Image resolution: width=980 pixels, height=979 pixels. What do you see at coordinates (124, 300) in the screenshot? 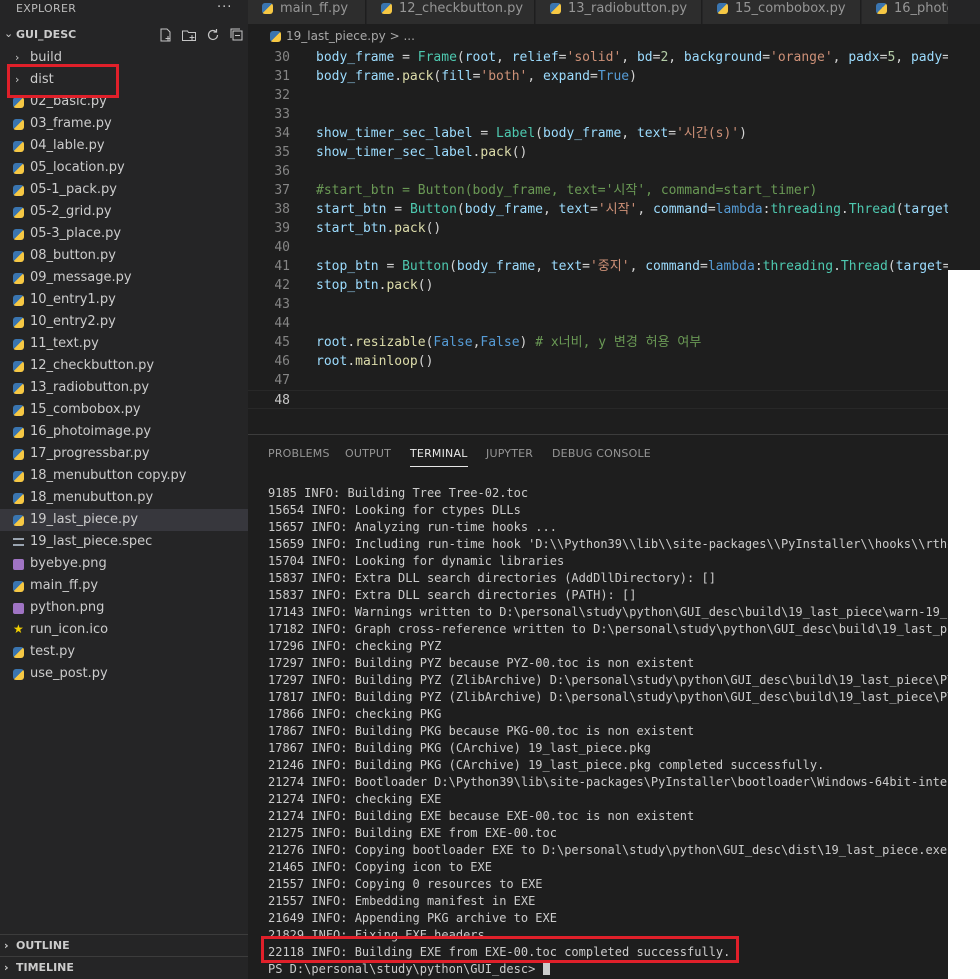
I see `tree-file: 10_entry1.py` at bounding box center [124, 300].